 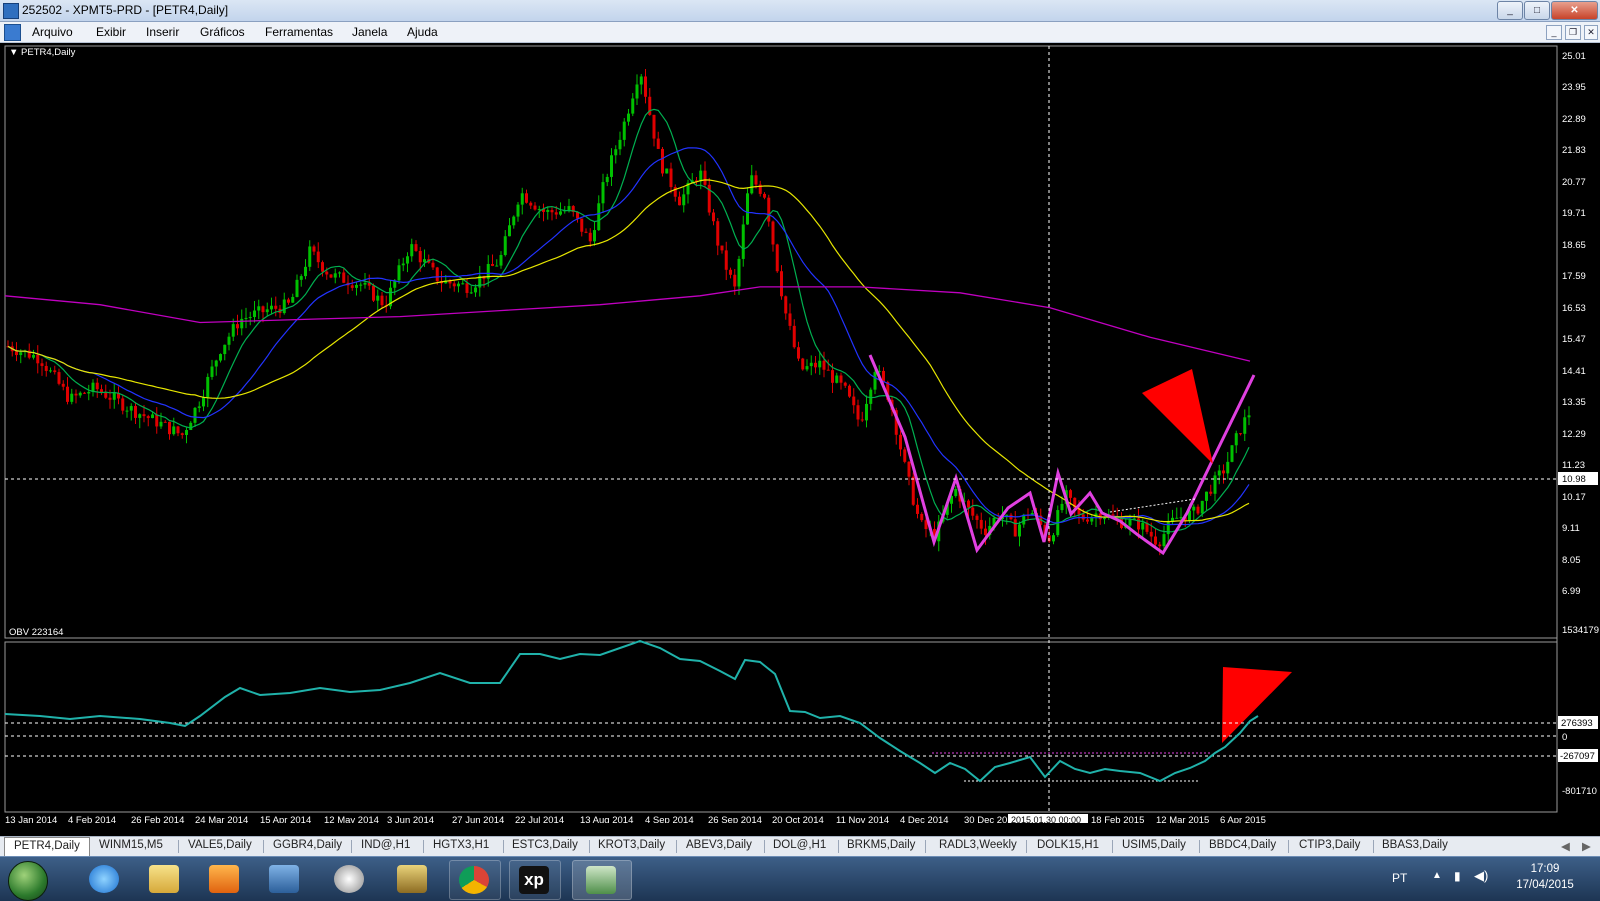 I want to click on menu-arquivo: Arquivo, so click(x=52, y=32).